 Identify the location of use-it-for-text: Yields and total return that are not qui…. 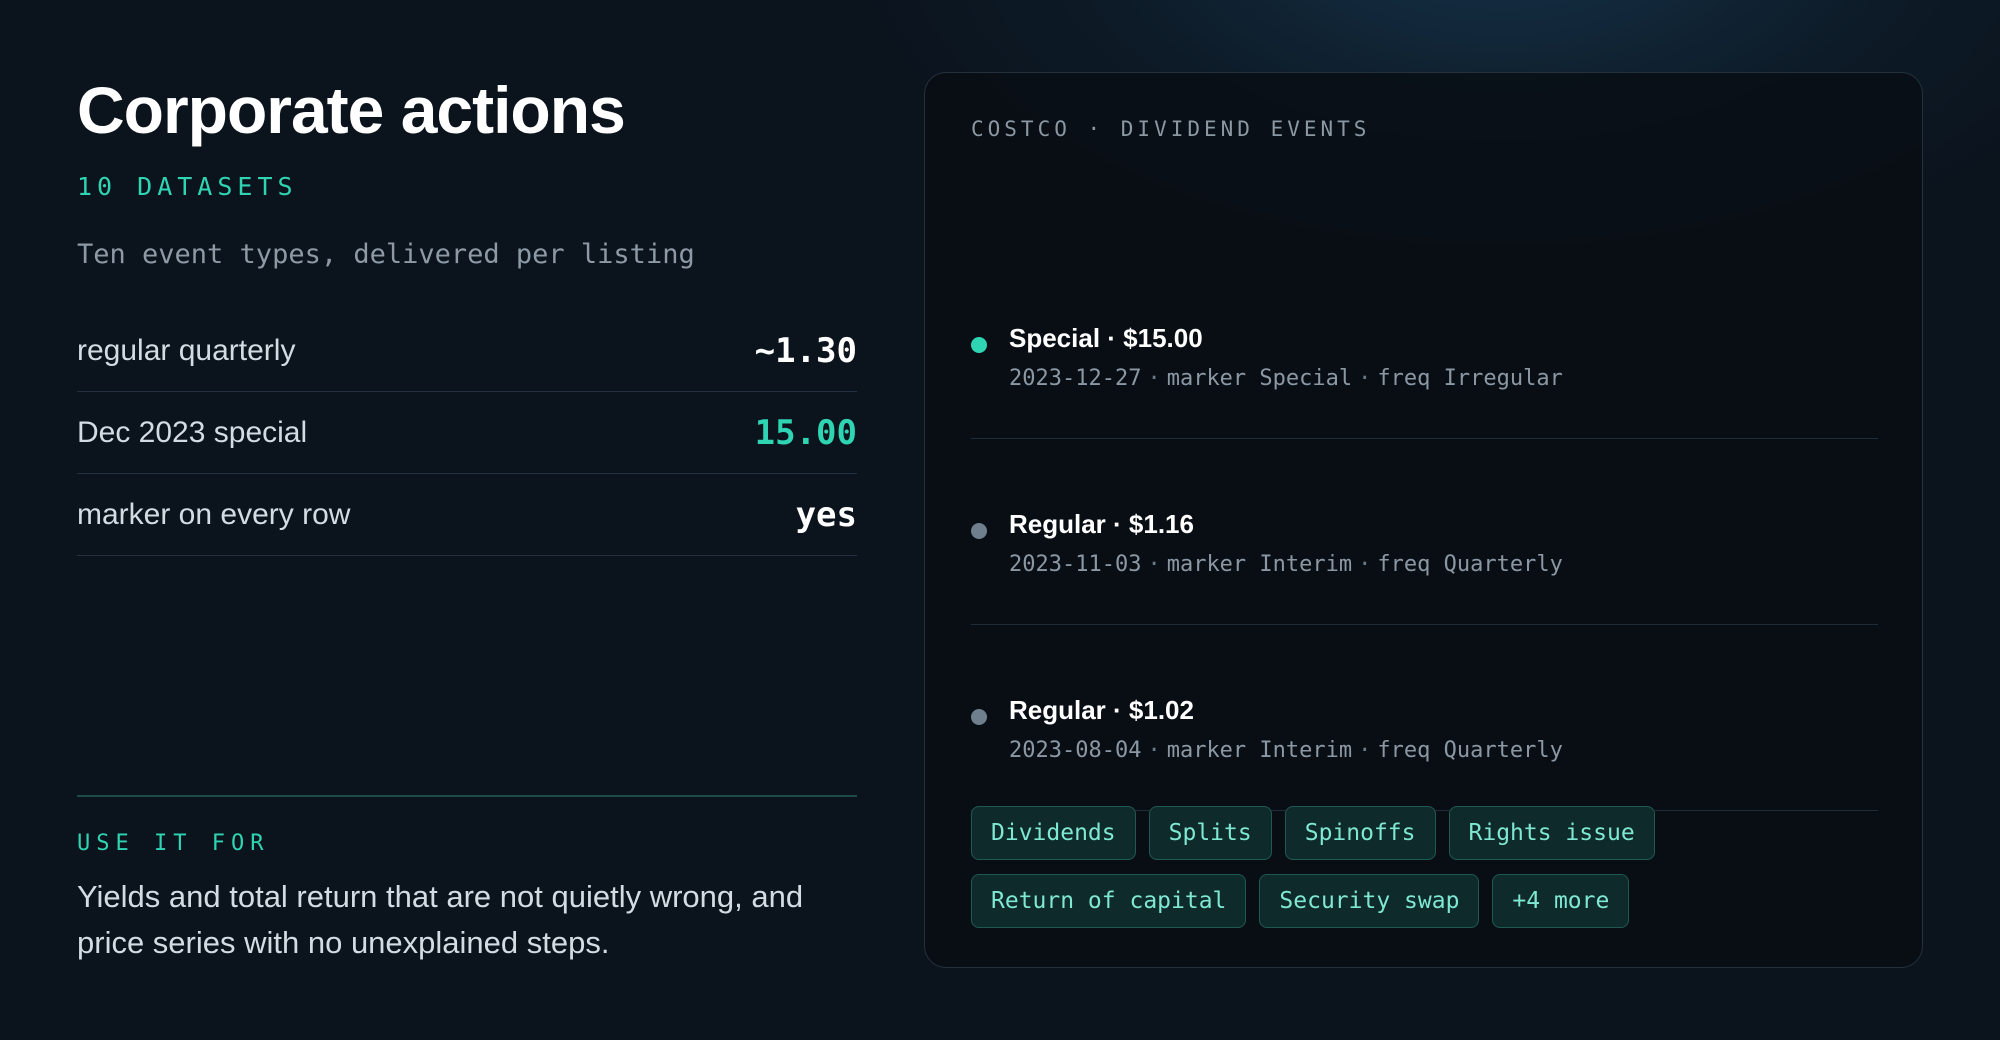
(440, 919).